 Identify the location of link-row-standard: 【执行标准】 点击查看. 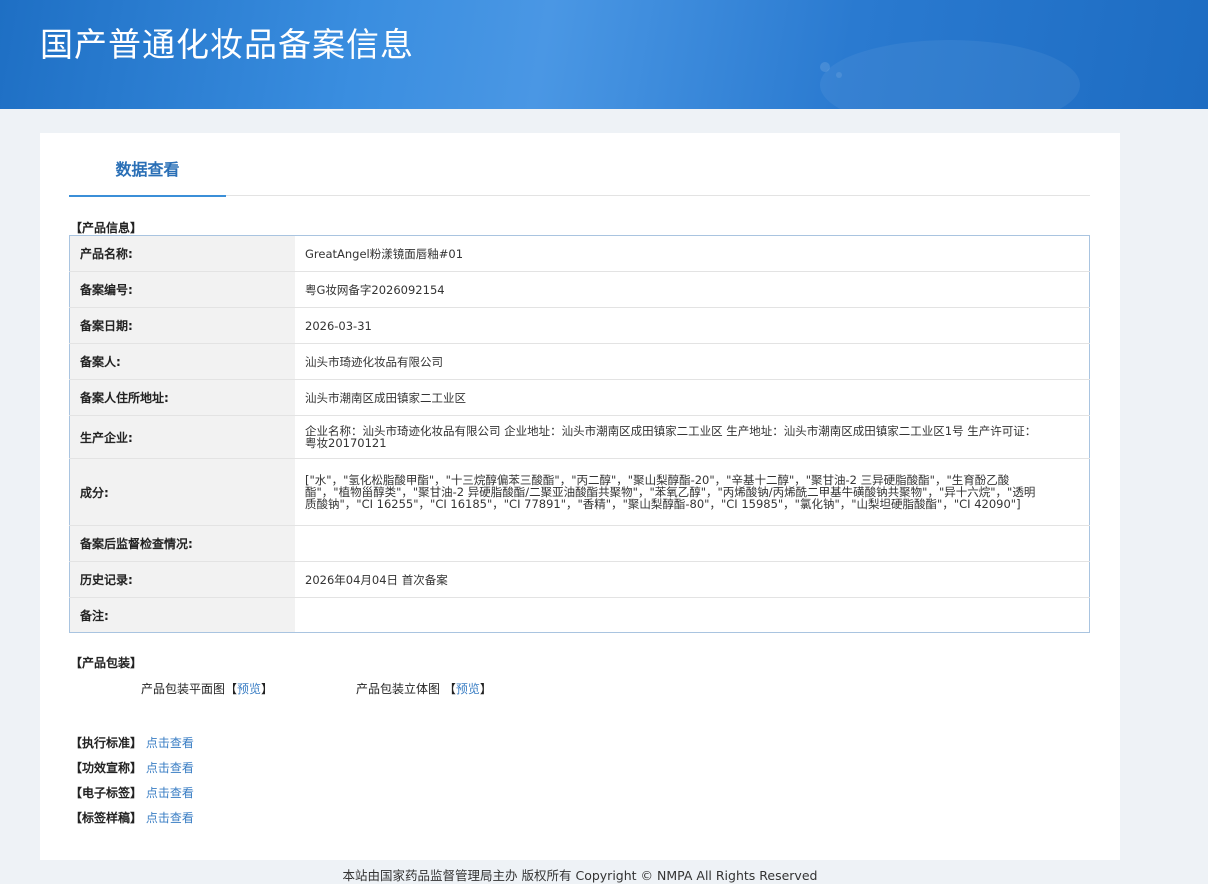
(132, 742).